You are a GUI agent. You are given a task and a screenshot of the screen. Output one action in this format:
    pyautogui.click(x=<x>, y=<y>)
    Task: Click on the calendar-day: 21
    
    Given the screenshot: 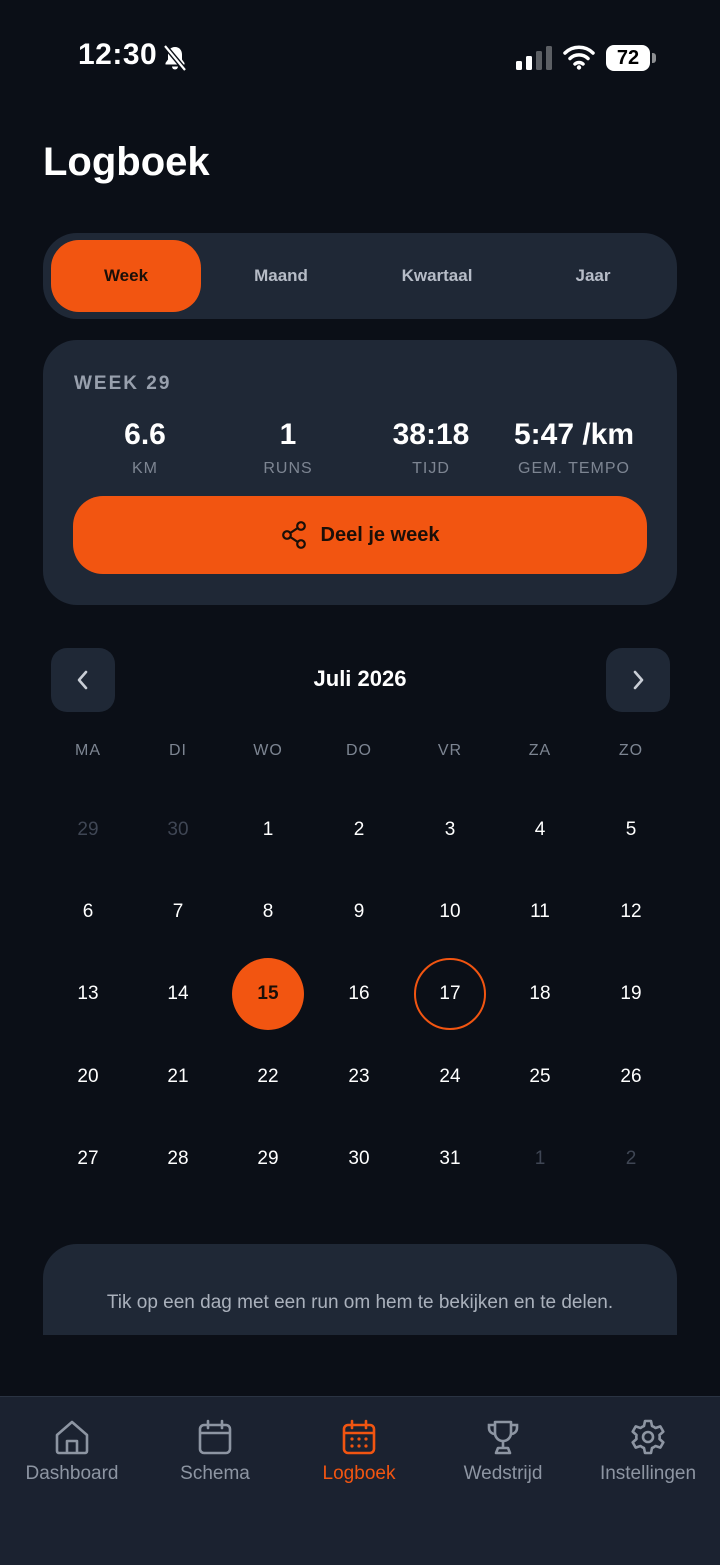 What is the action you would take?
    pyautogui.click(x=178, y=1077)
    